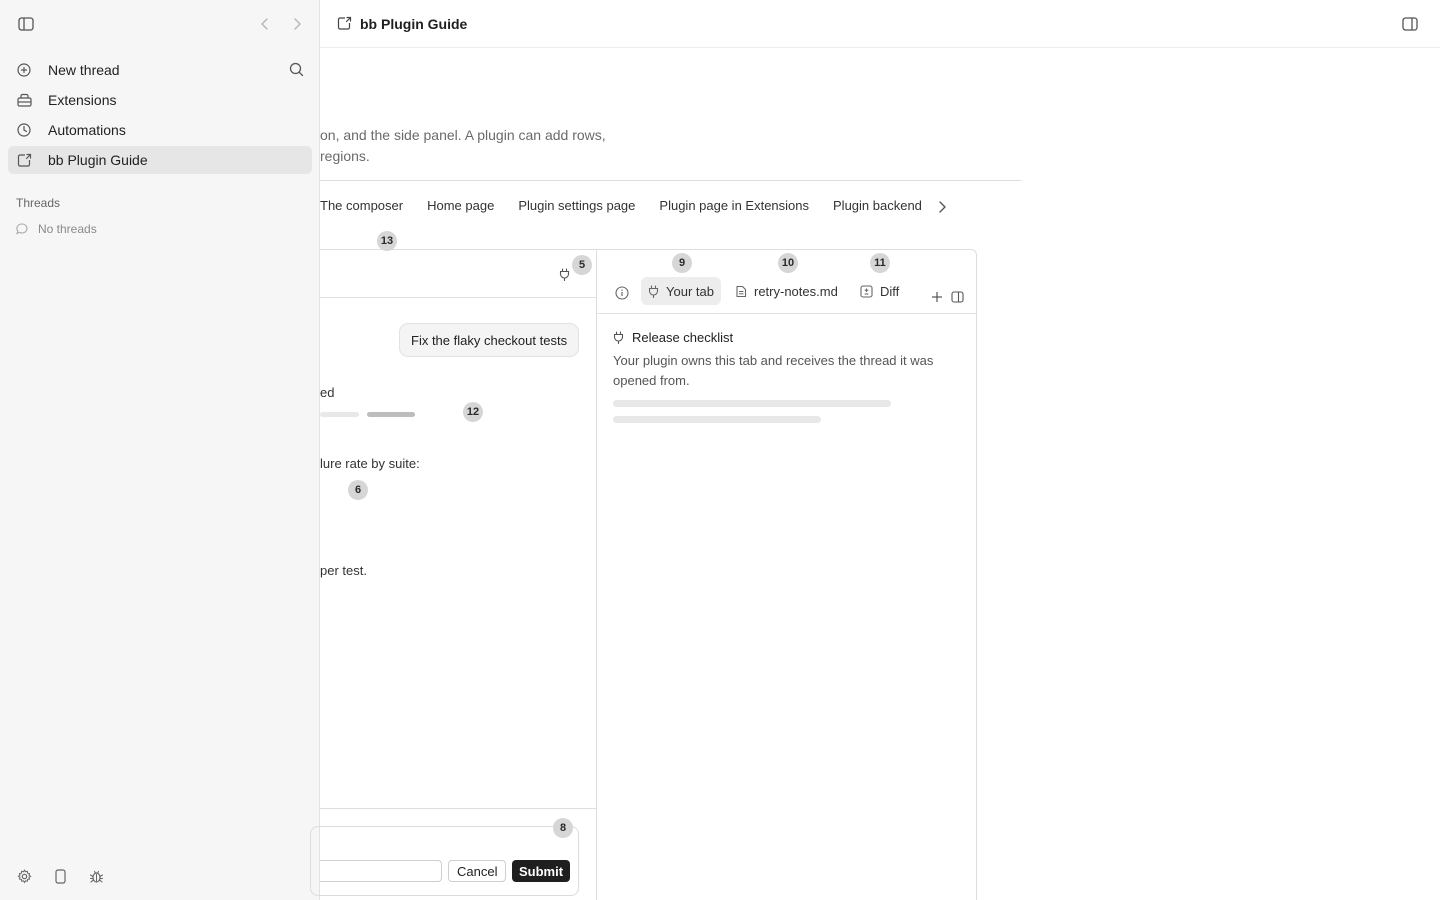  I want to click on extensions-icon, so click(24, 100).